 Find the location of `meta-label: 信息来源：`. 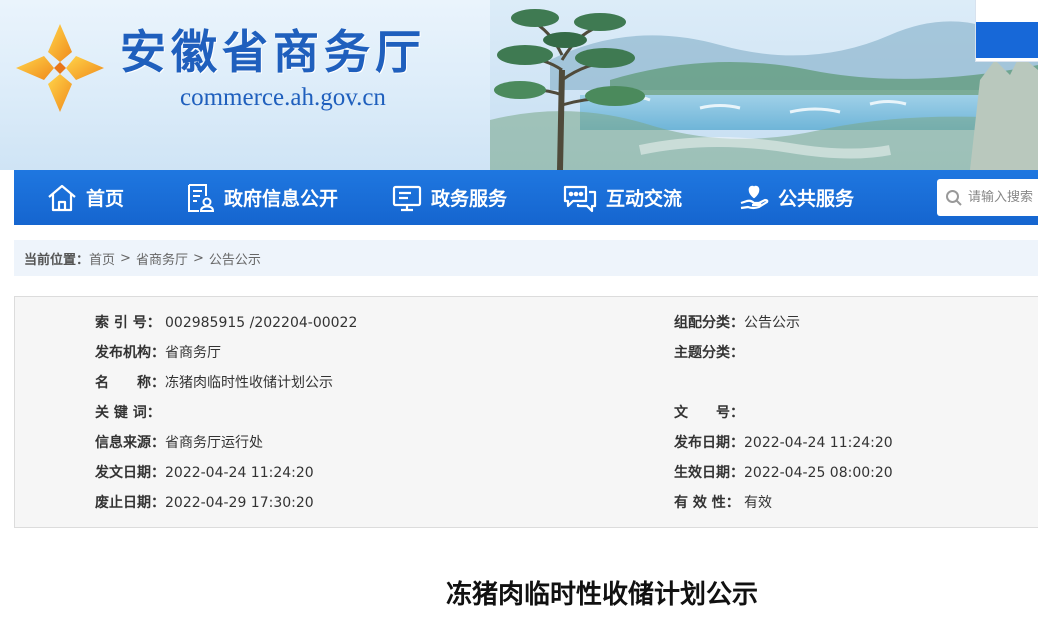

meta-label: 信息来源： is located at coordinates (130, 443).